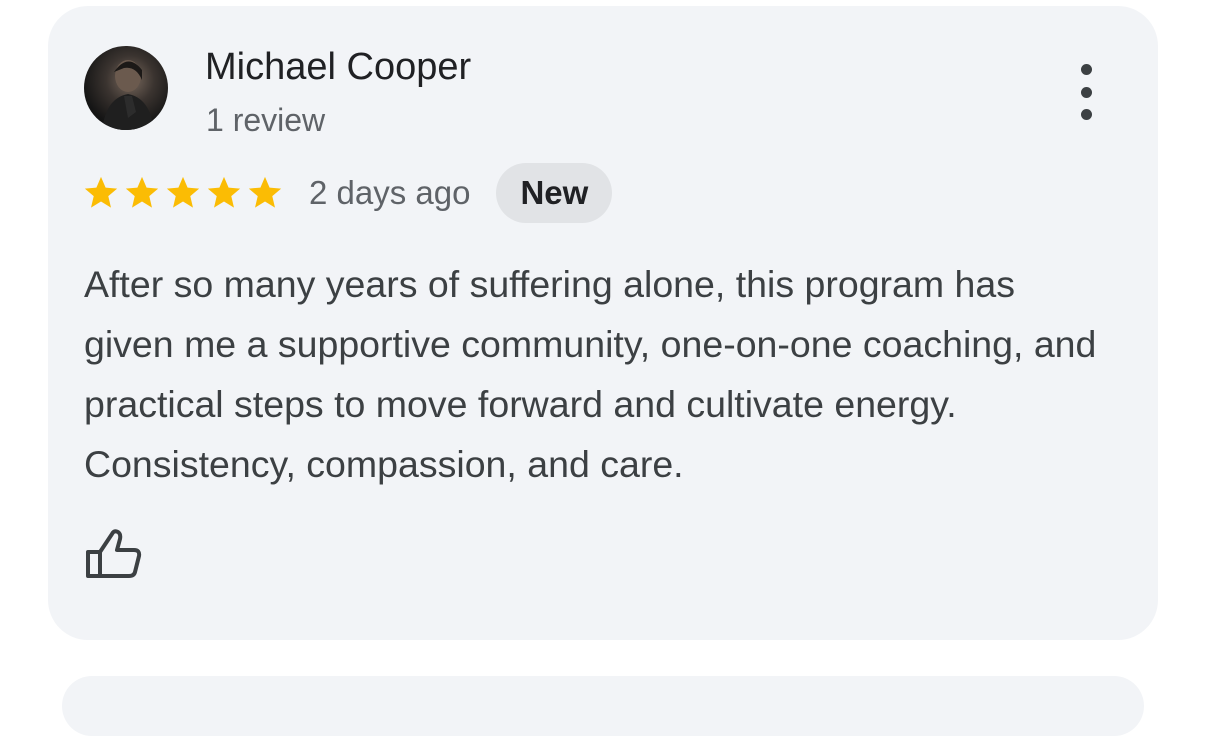 The image size is (1206, 736). I want to click on next-review-card, so click(603, 706).